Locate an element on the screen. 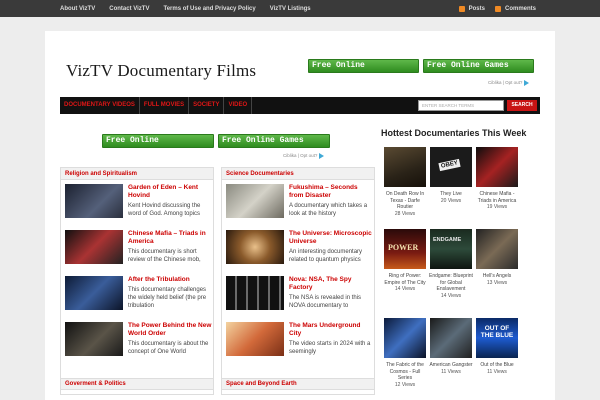 The image size is (600, 400). documentary-card: American Gangster 11 Views is located at coordinates (451, 346).